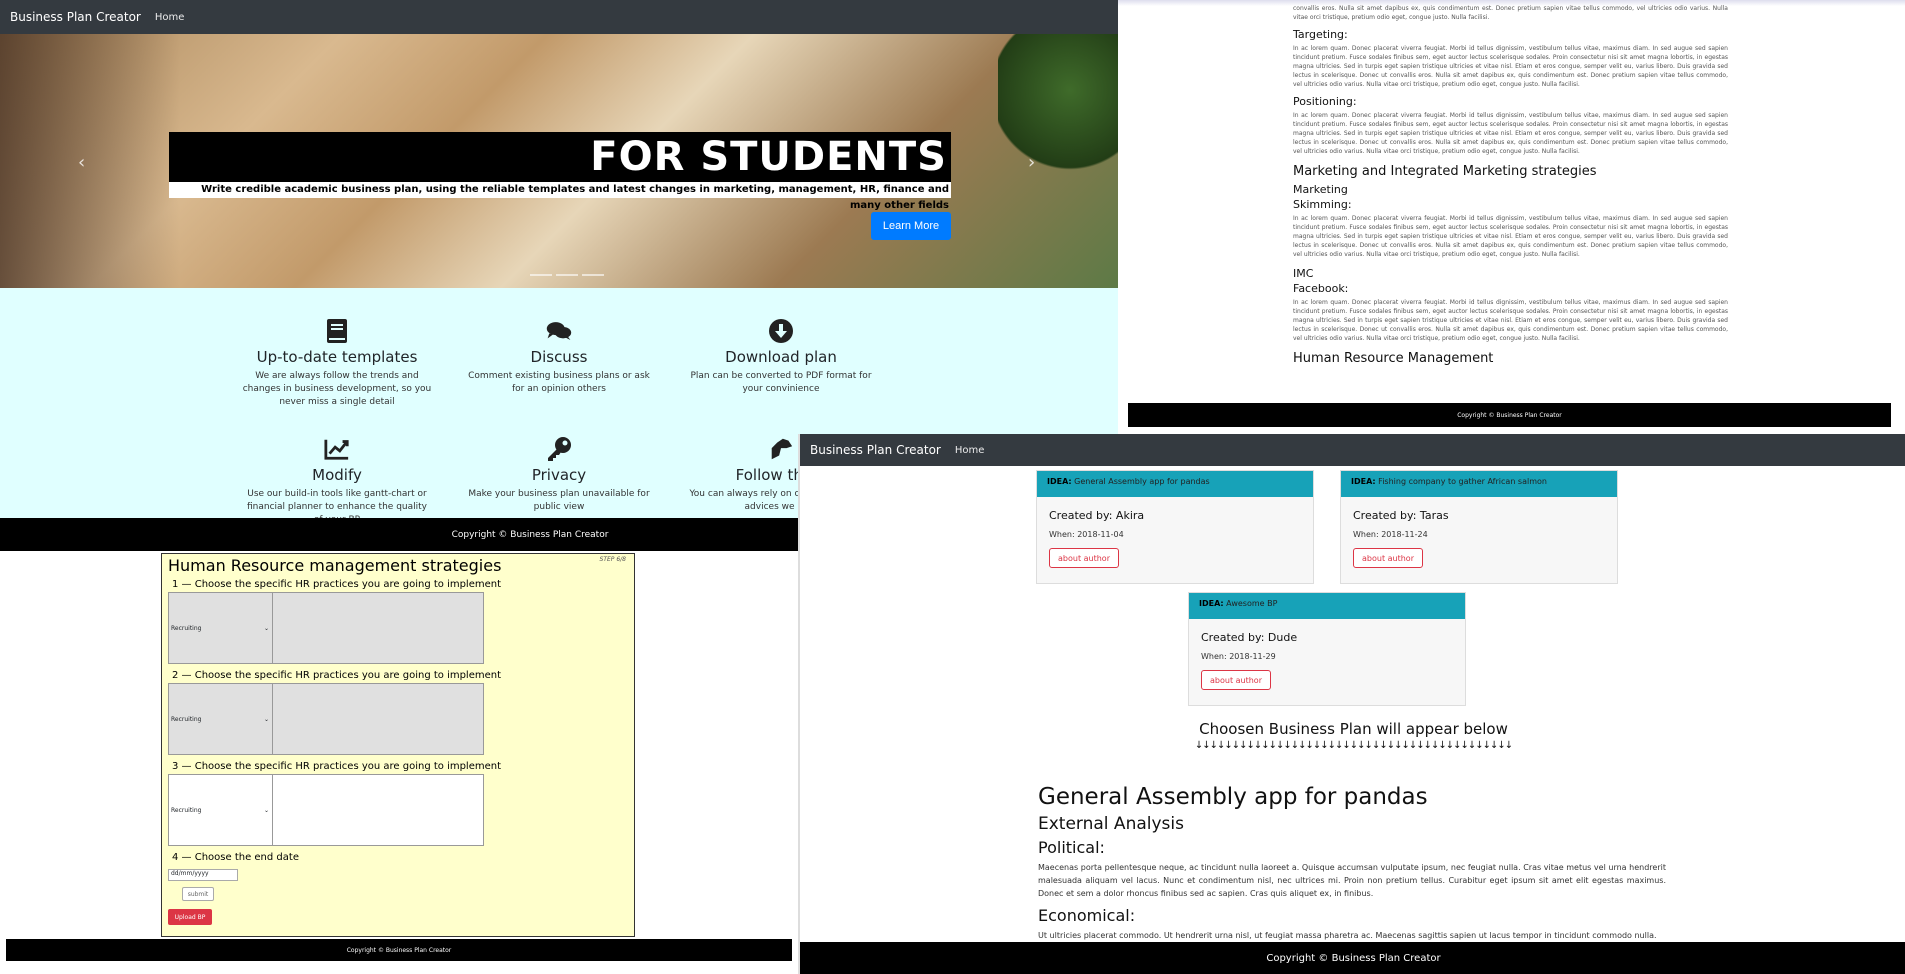  I want to click on upload-bp-button: Upload BP, so click(190, 917).